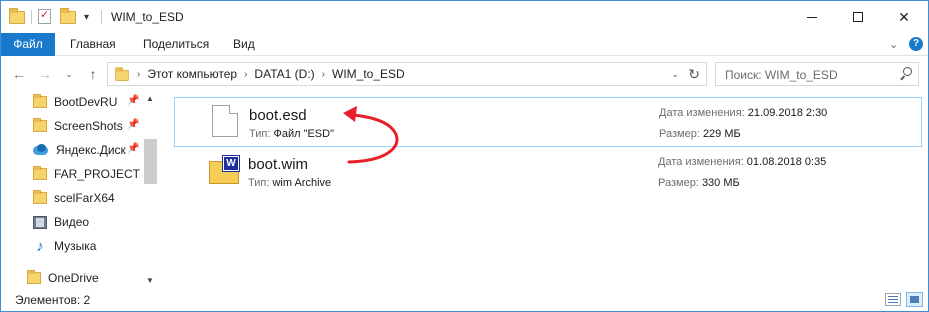  I want to click on refresh-icon: ↻, so click(694, 74).